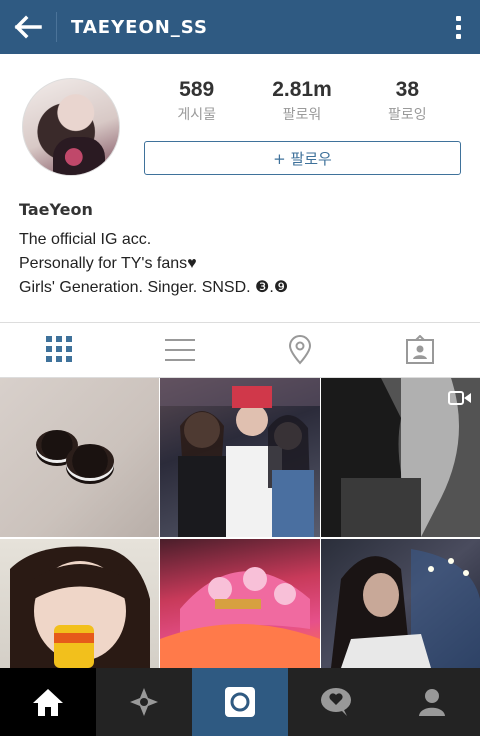 This screenshot has height=736, width=480. Describe the element at coordinates (85, 239) in the screenshot. I see `bio-line: The official IG acc.` at that location.